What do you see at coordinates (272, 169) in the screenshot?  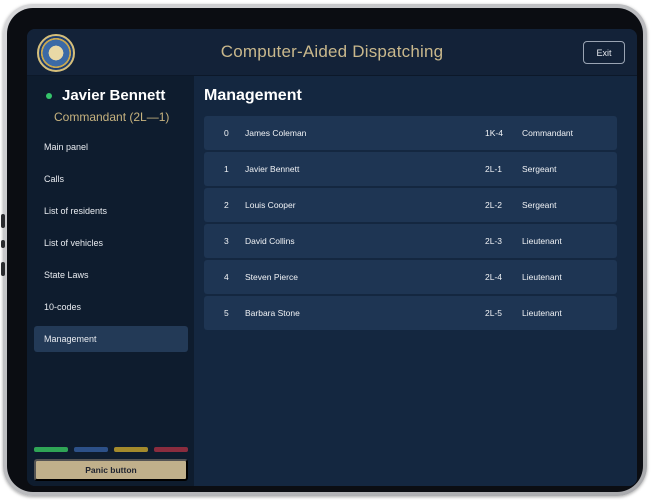 I see `row-name: Javier Bennett` at bounding box center [272, 169].